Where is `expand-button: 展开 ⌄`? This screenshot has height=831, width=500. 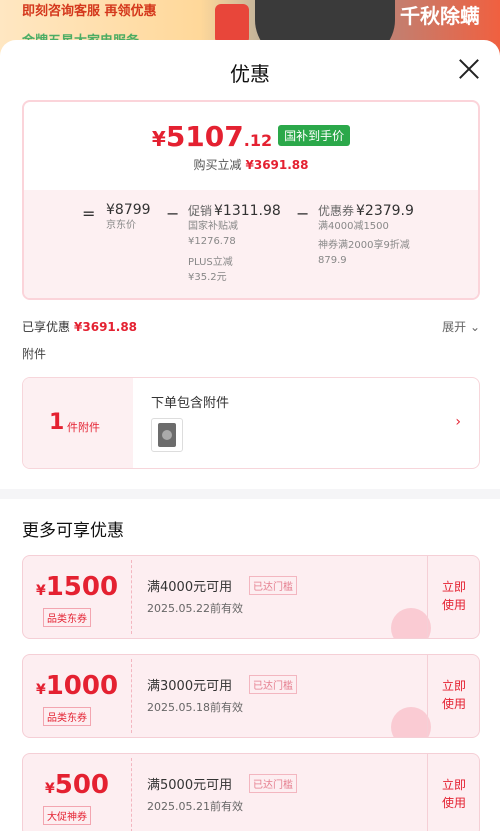
expand-button: 展开 ⌄ is located at coordinates (461, 326).